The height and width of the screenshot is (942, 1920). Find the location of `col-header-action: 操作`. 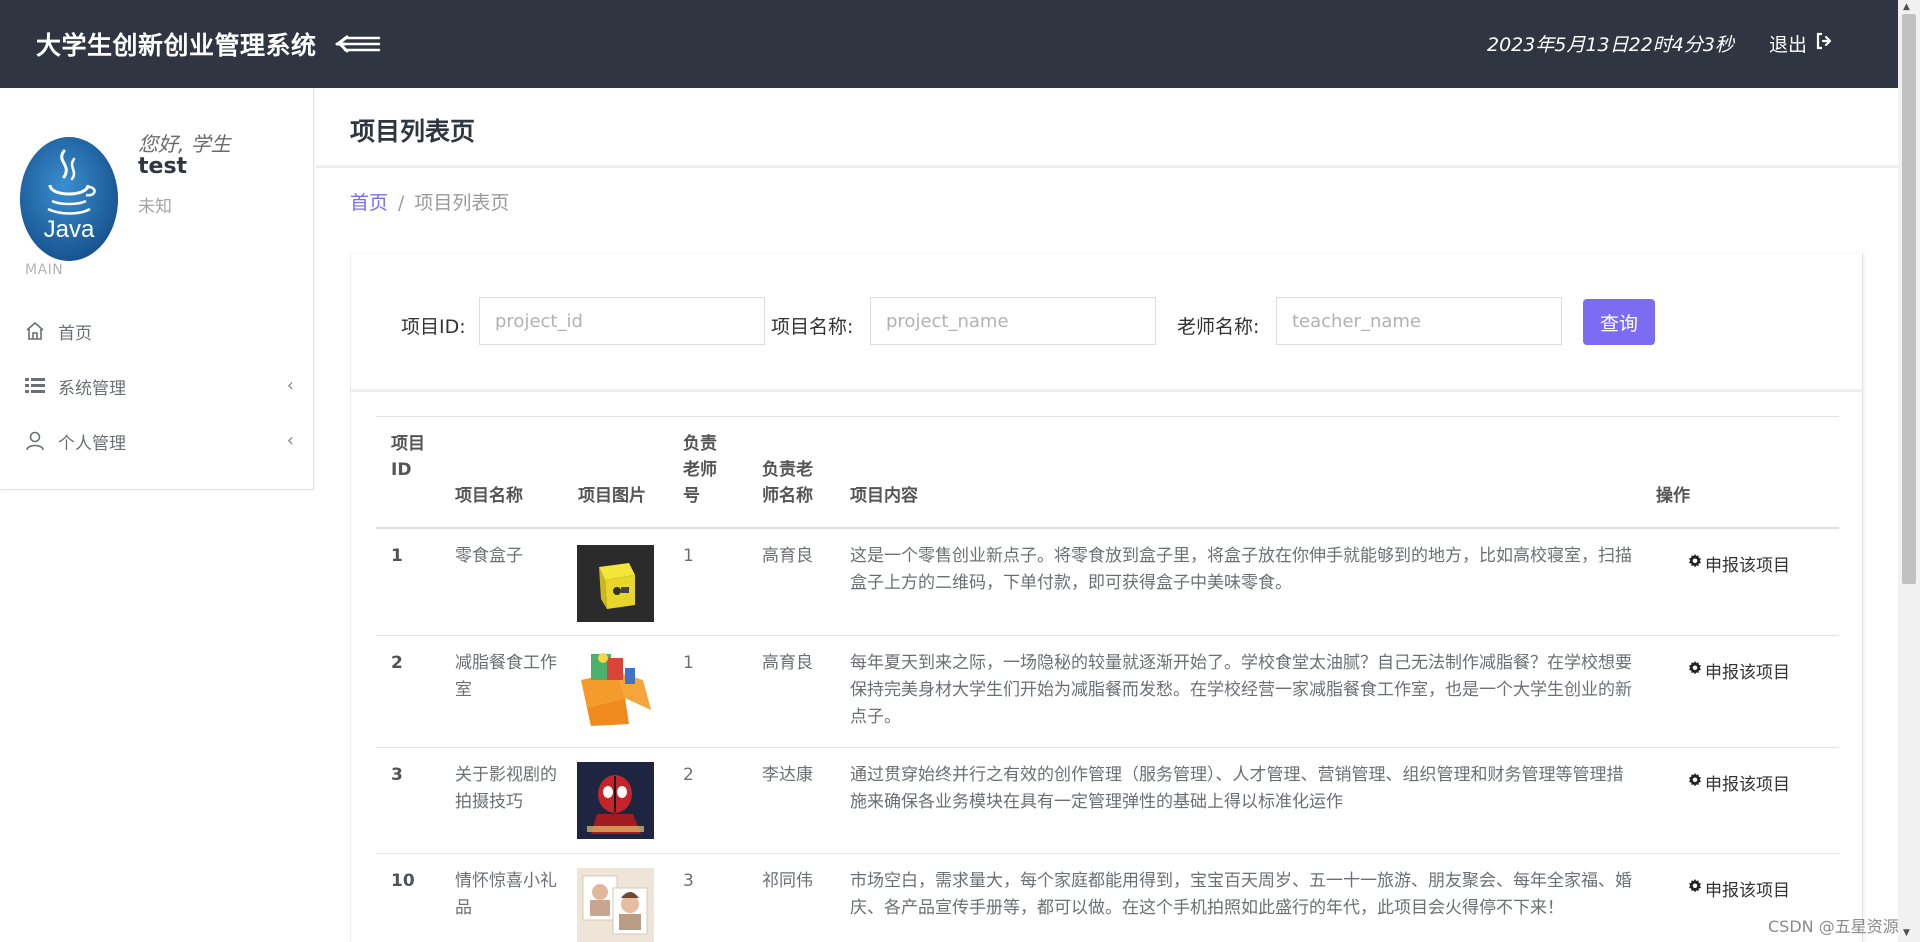

col-header-action: 操作 is located at coordinates (1673, 496).